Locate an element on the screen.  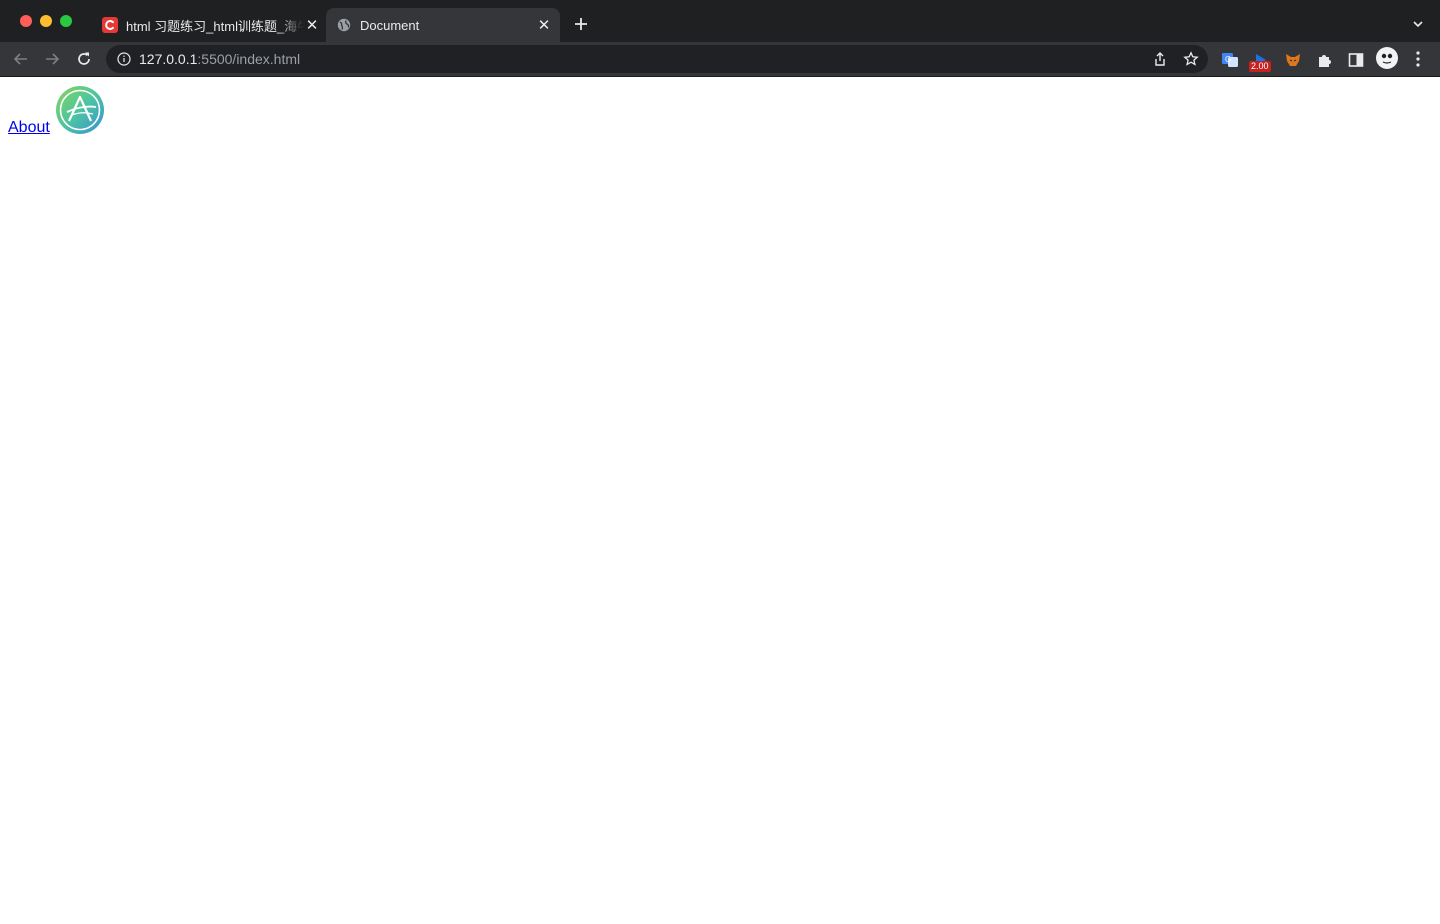
circle-a-logo is located at coordinates (80, 110).